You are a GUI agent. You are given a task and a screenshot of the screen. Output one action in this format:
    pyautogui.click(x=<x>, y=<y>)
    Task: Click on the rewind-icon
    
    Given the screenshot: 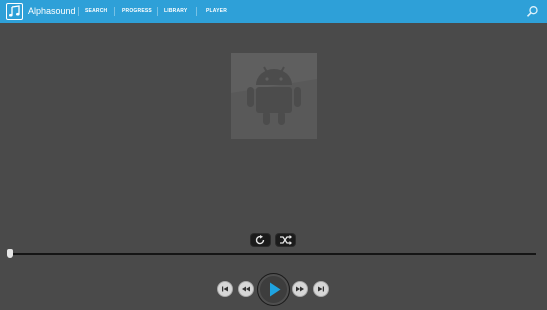 What is the action you would take?
    pyautogui.click(x=246, y=289)
    